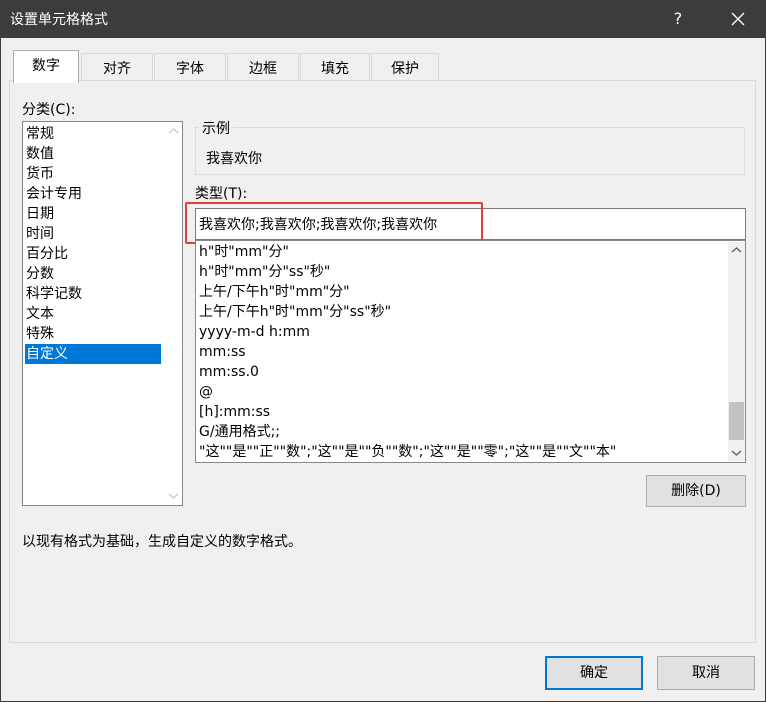 Image resolution: width=766 pixels, height=702 pixels. What do you see at coordinates (335, 68) in the screenshot?
I see `tab-fill: 填充` at bounding box center [335, 68].